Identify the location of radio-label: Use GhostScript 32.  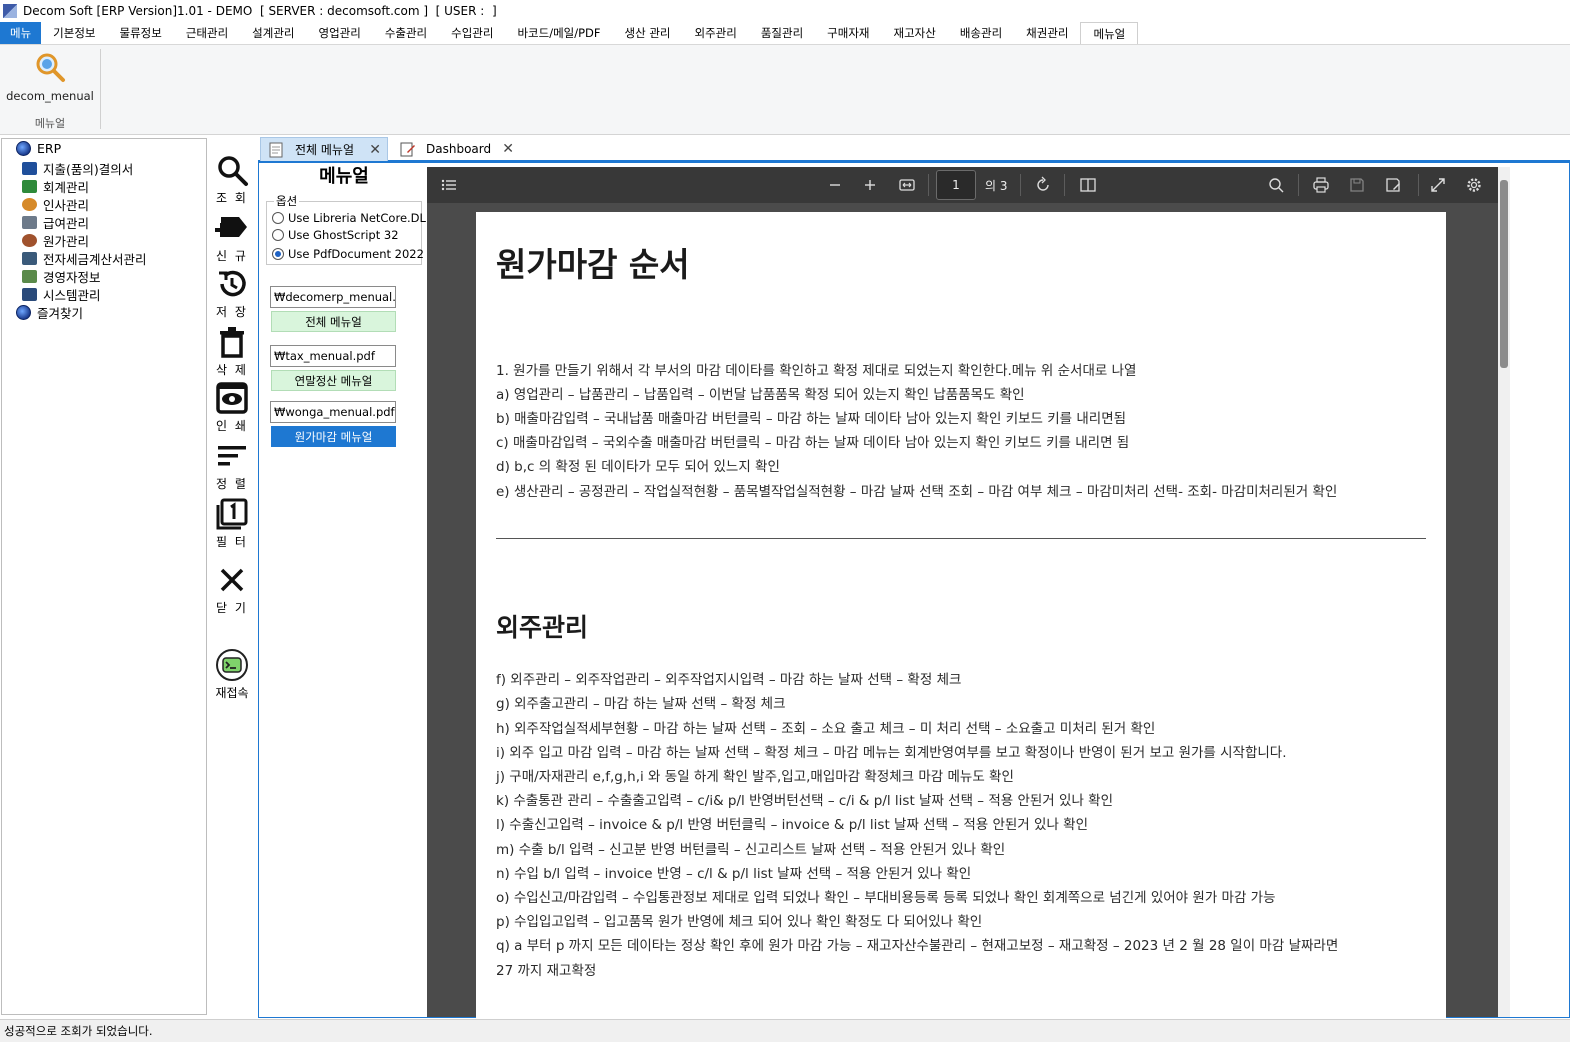
(343, 235).